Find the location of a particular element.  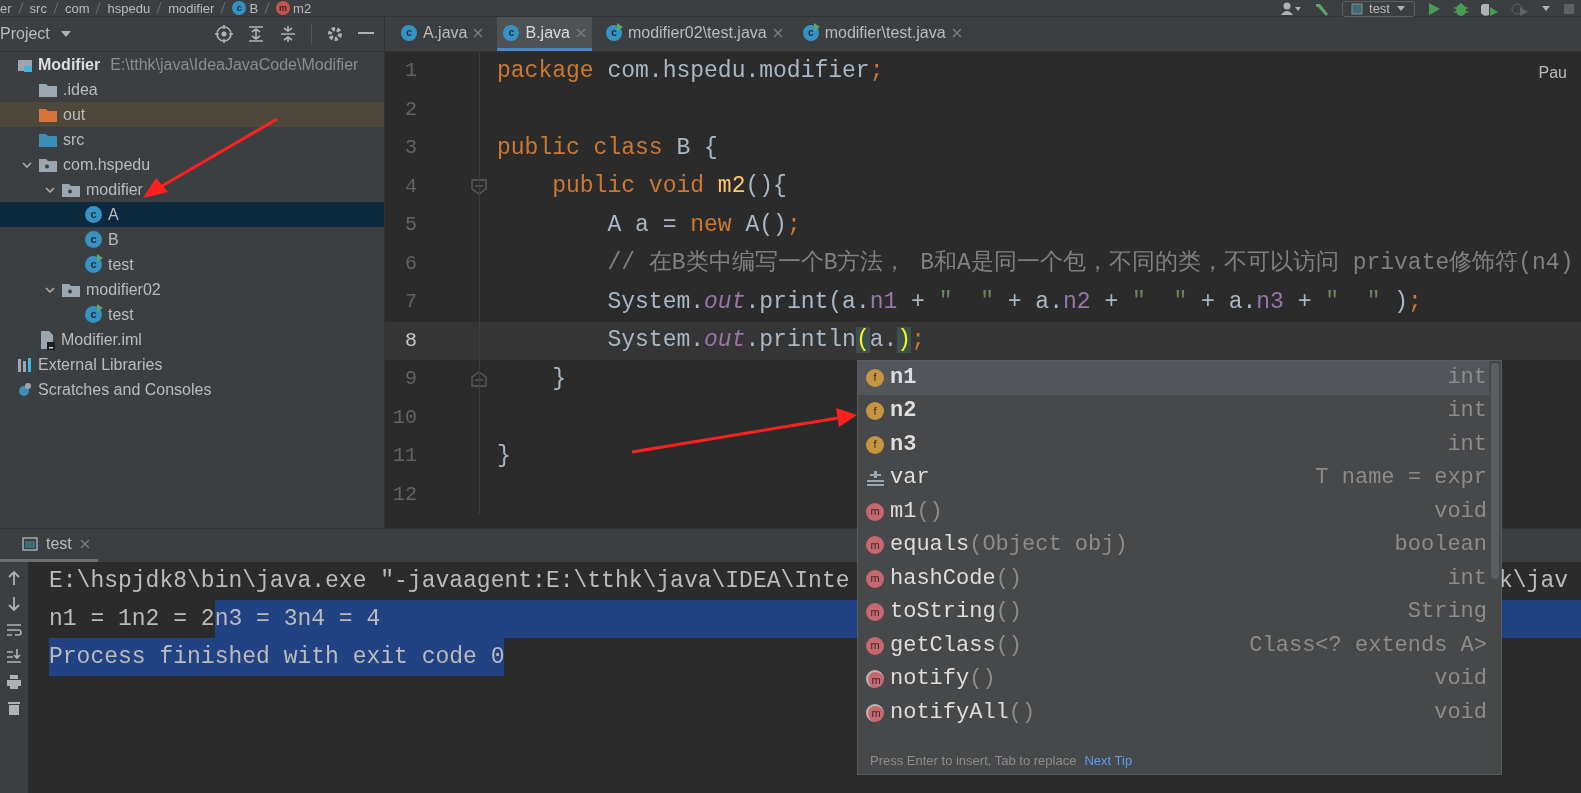

code-line: public void m2(){ is located at coordinates (669, 187).